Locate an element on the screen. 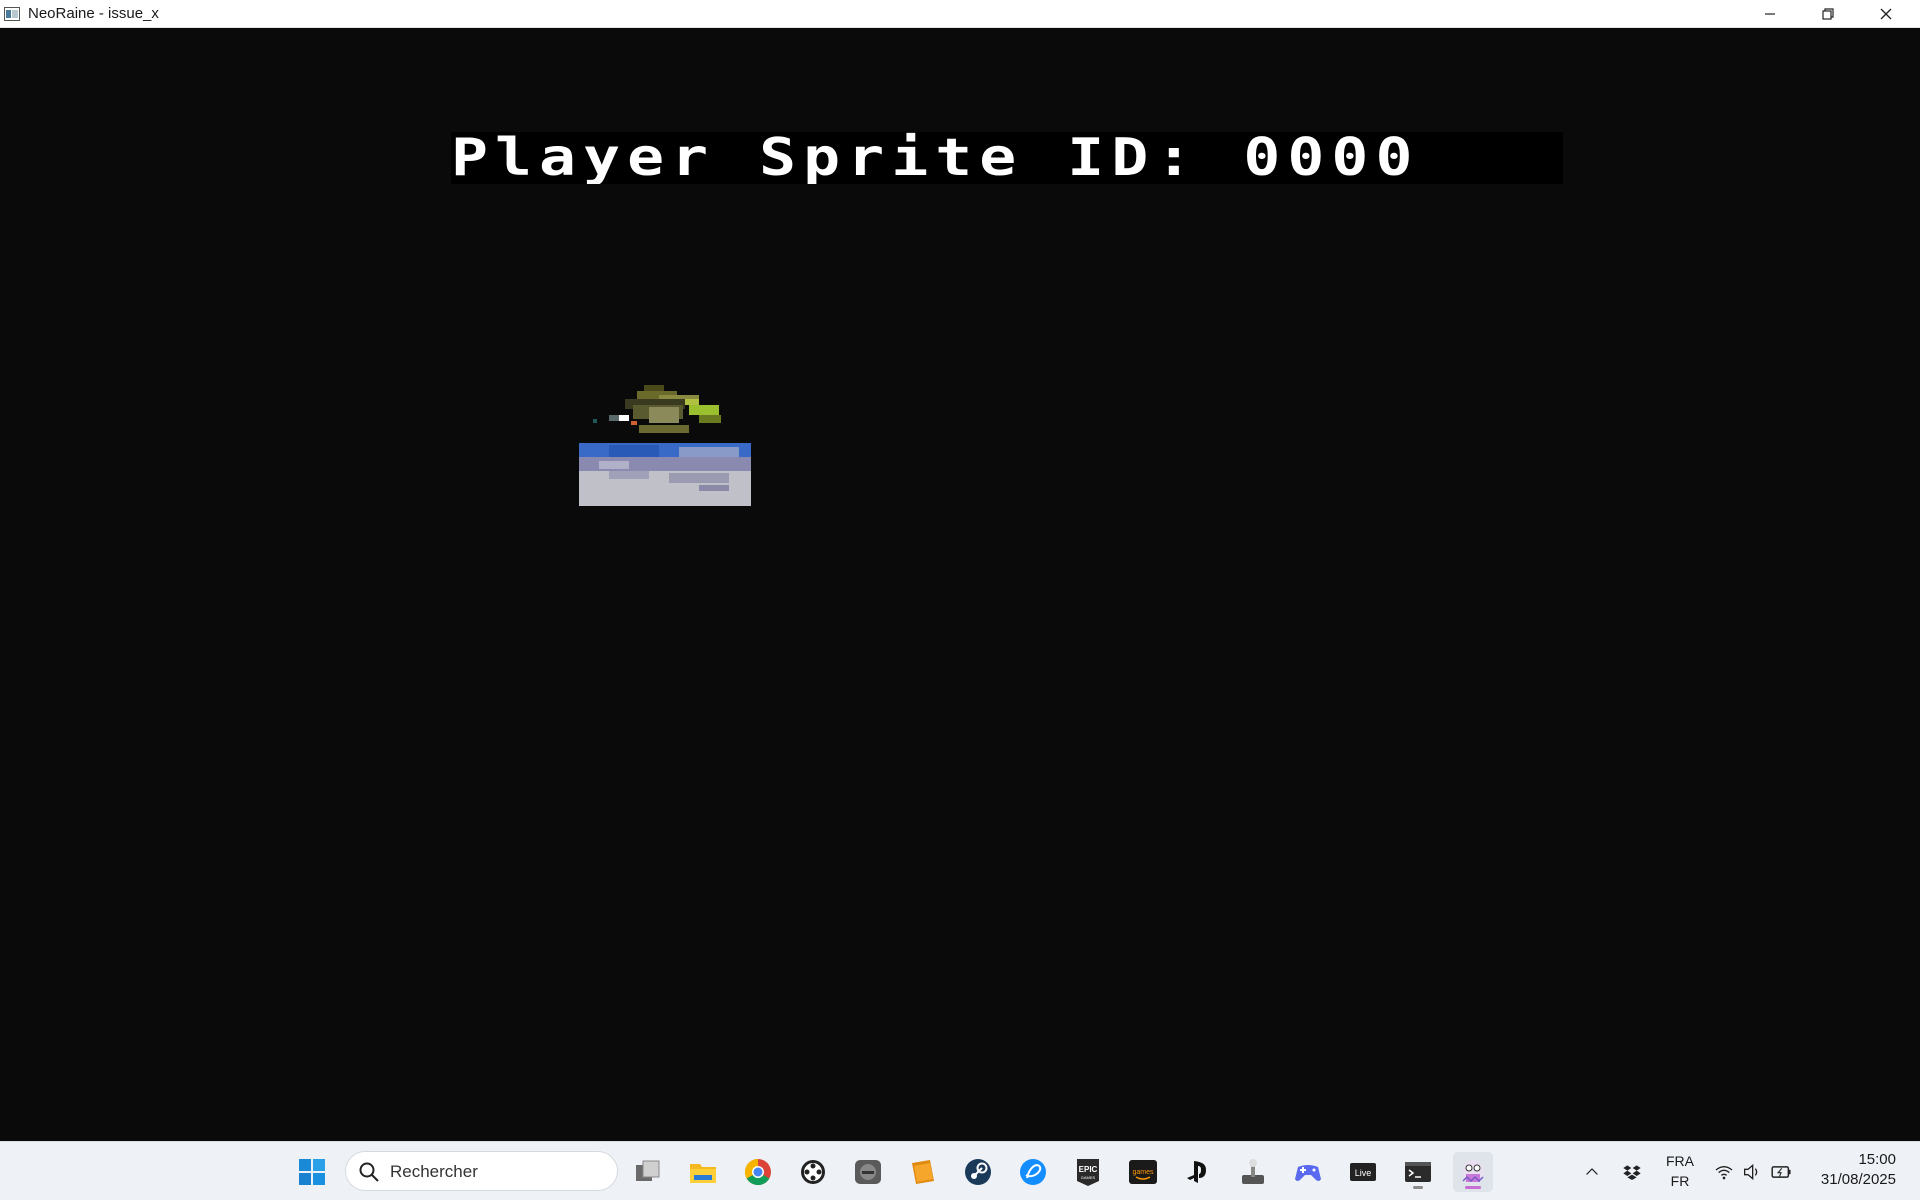 Image resolution: width=1920 pixels, height=1200 pixels. task-view-button is located at coordinates (648, 1172).